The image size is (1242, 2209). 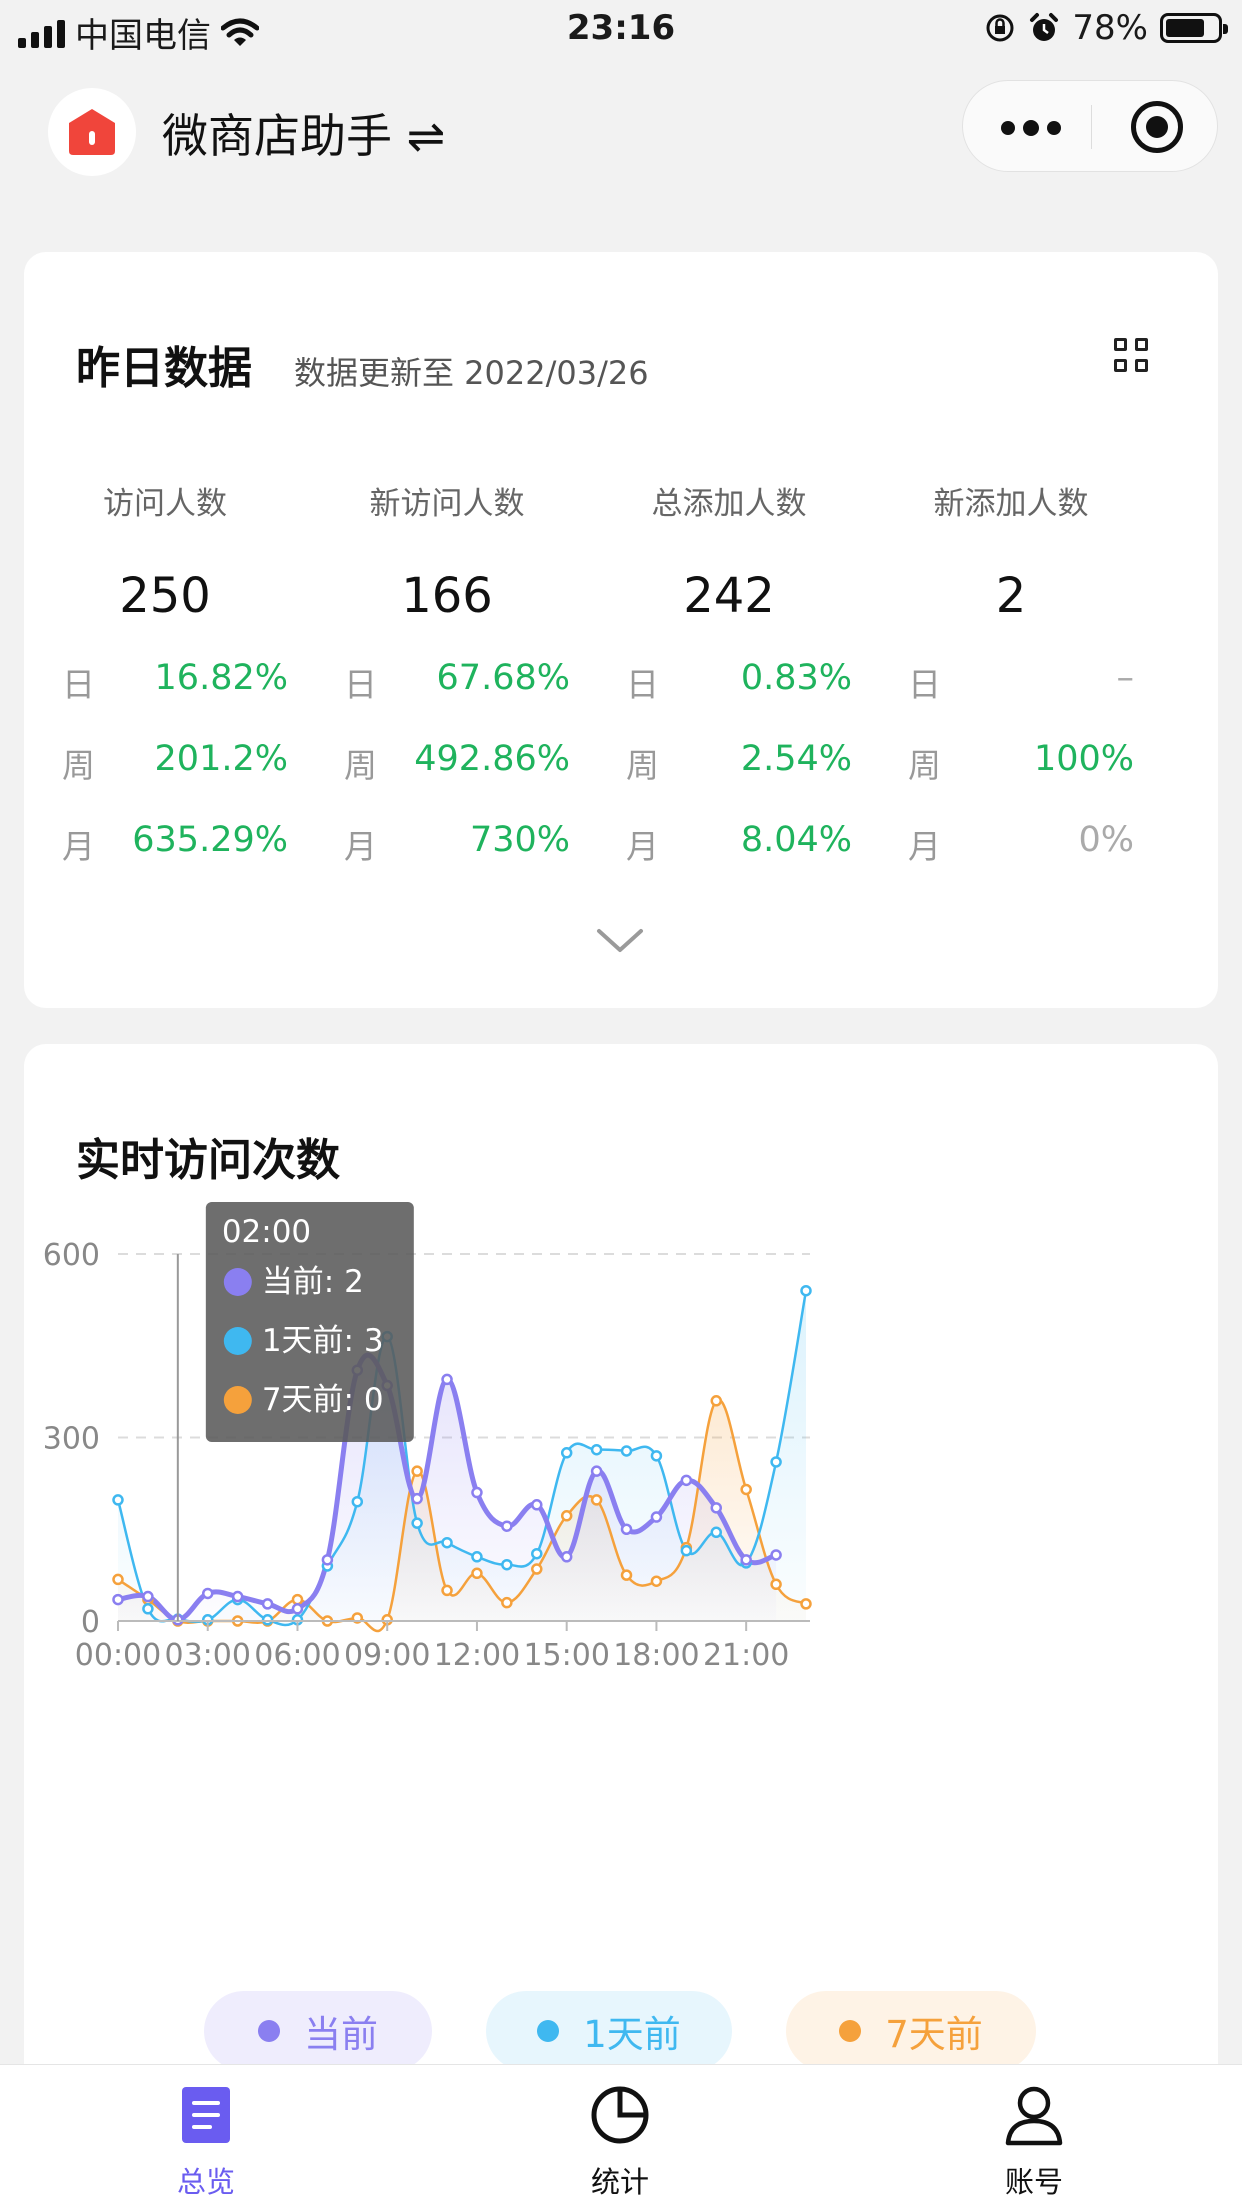 I want to click on metric-row-day: 日 16.82%, so click(x=175, y=681).